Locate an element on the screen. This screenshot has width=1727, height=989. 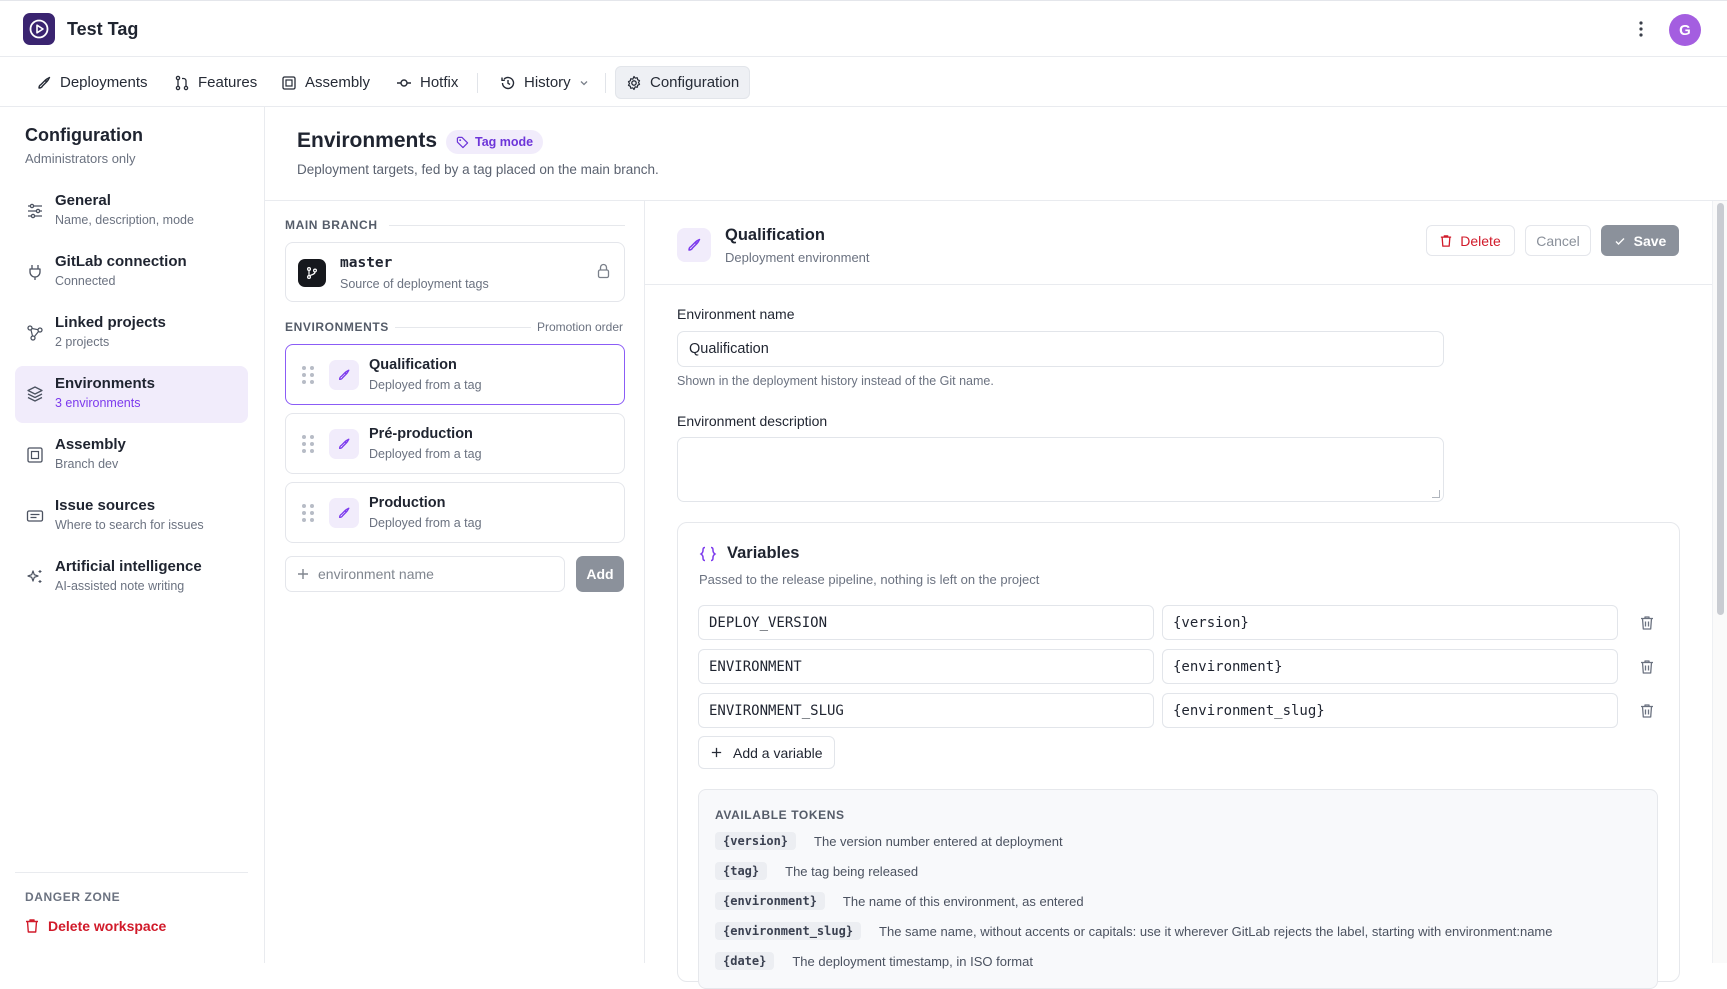
sidebar-item-desc: 2 projects is located at coordinates (82, 342).